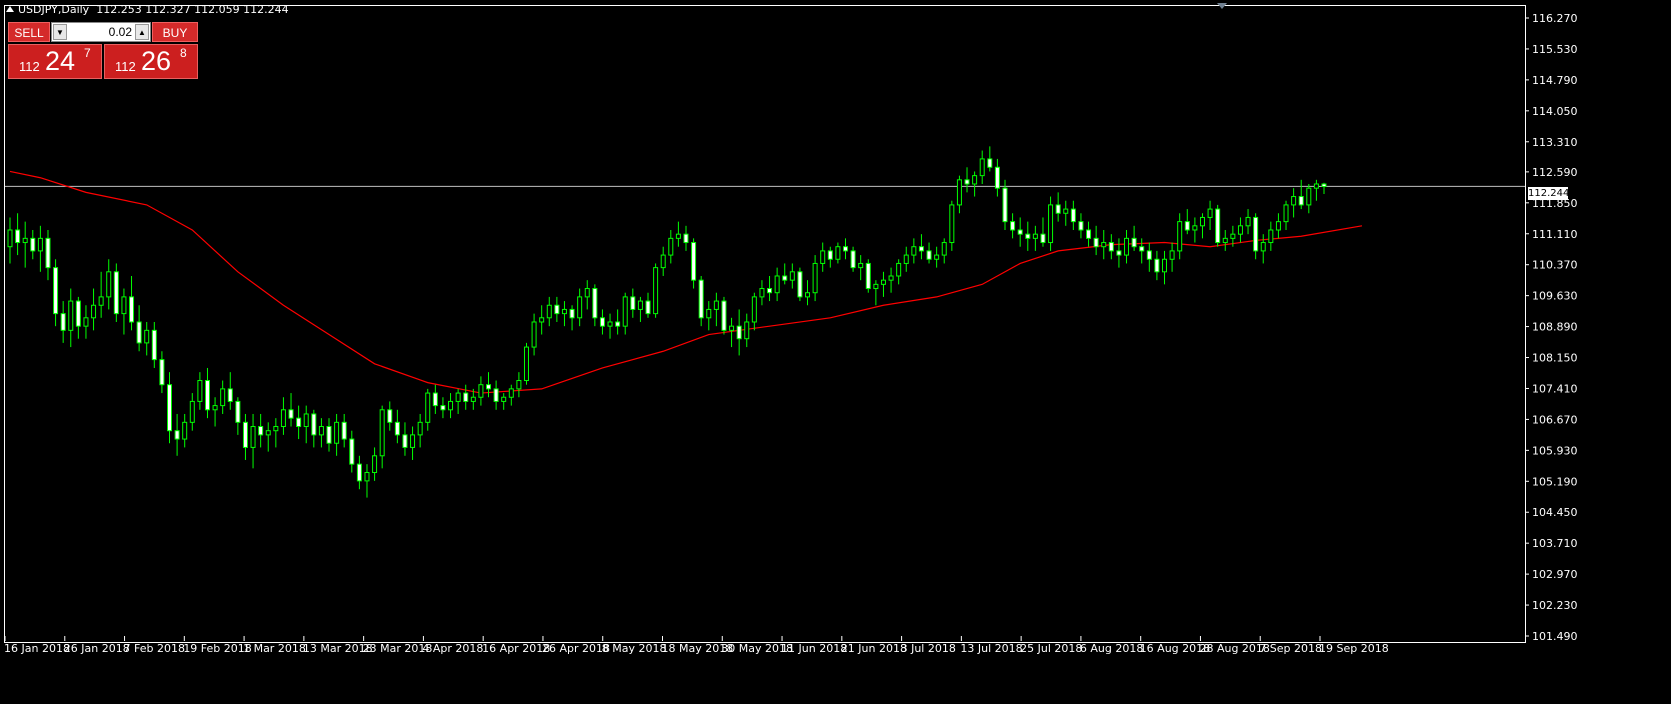 This screenshot has width=1671, height=704. I want to click on ask-price-button: 112 26 8, so click(151, 61).